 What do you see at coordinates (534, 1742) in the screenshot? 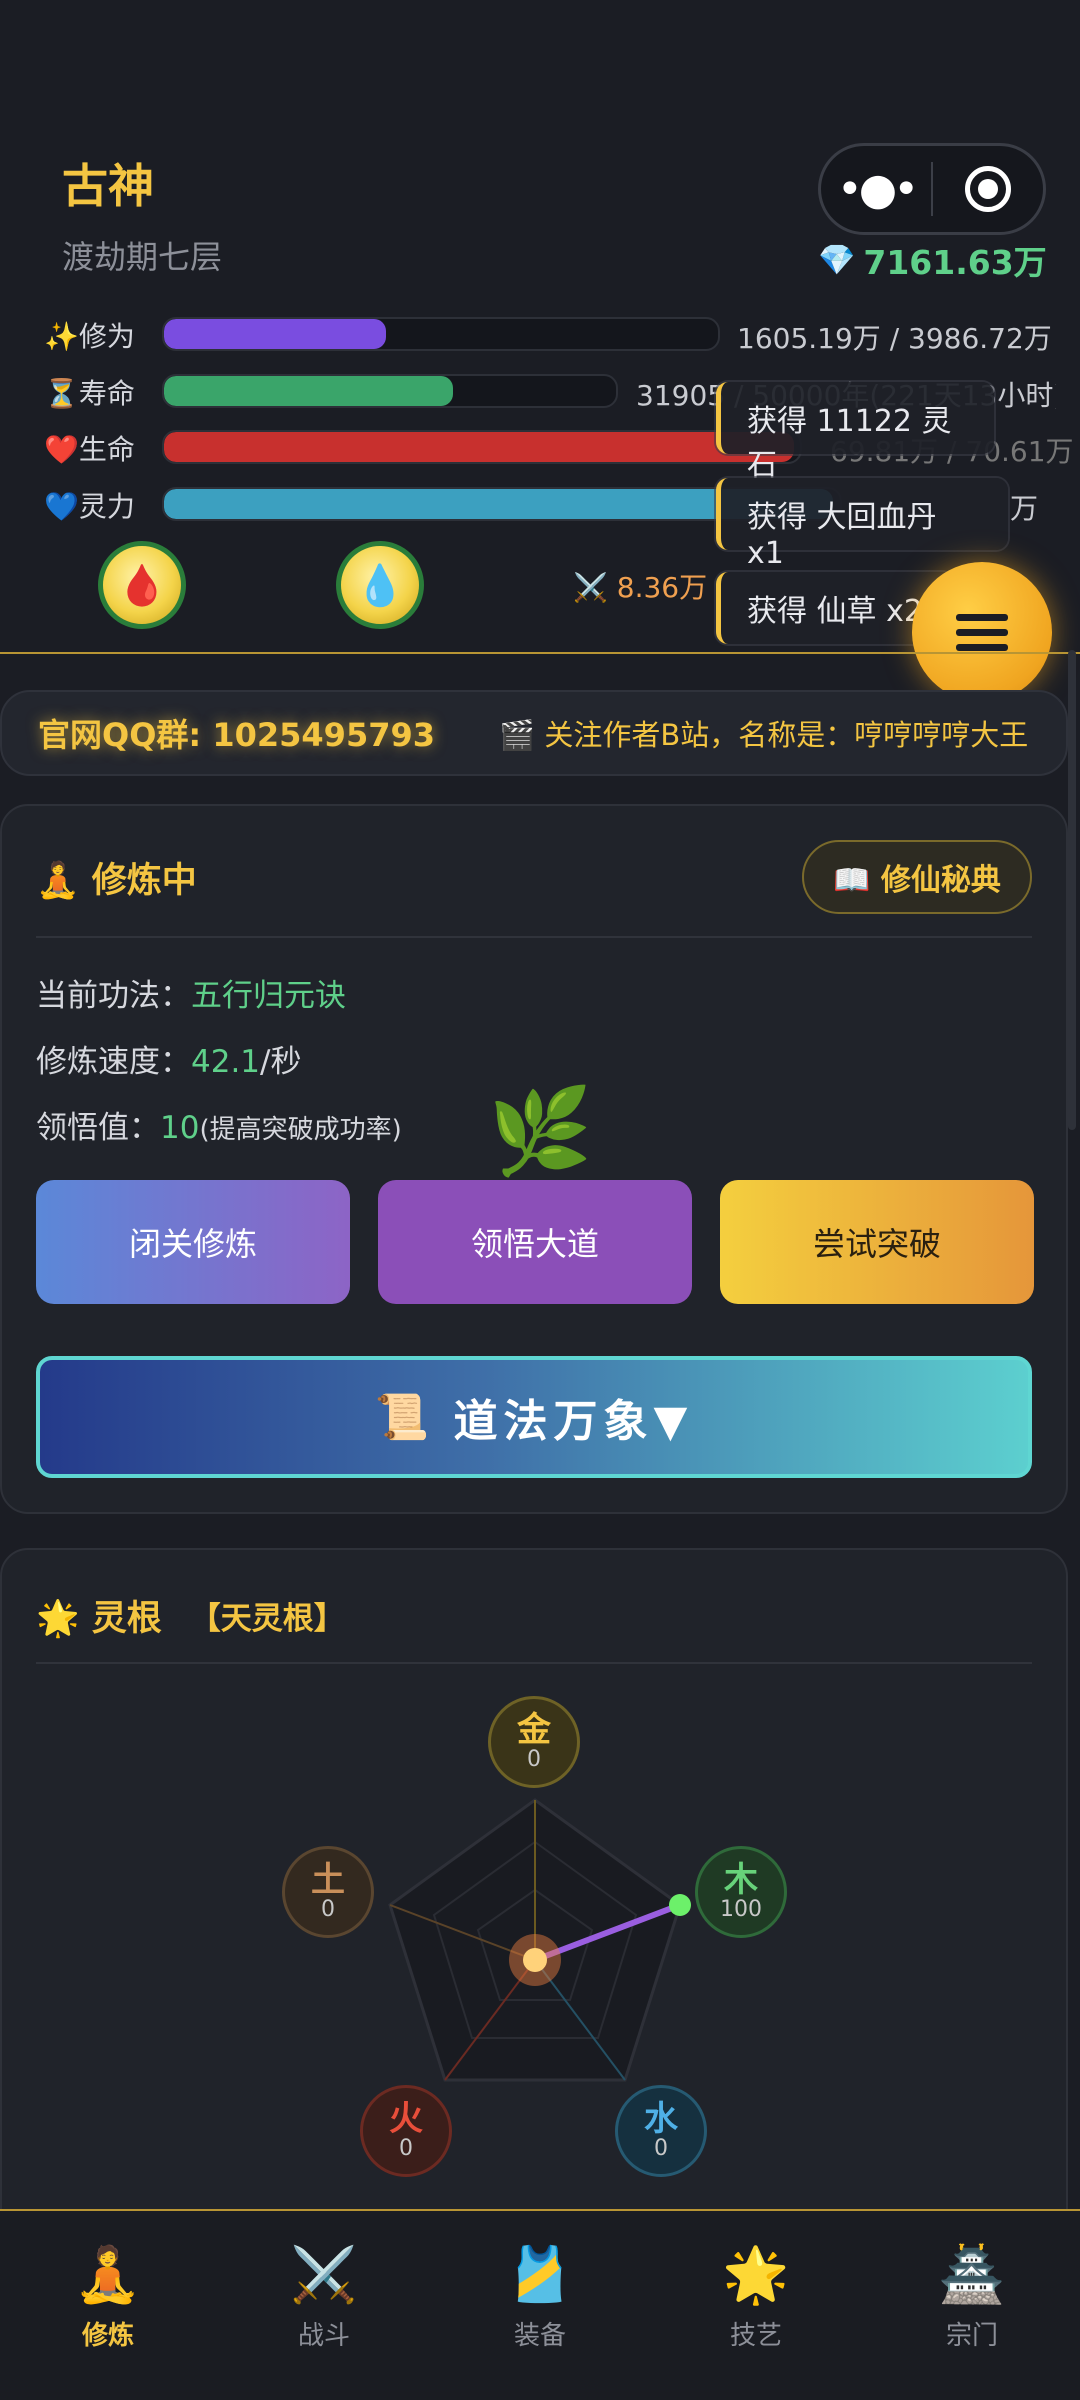
I see `element-metal: 金 0` at bounding box center [534, 1742].